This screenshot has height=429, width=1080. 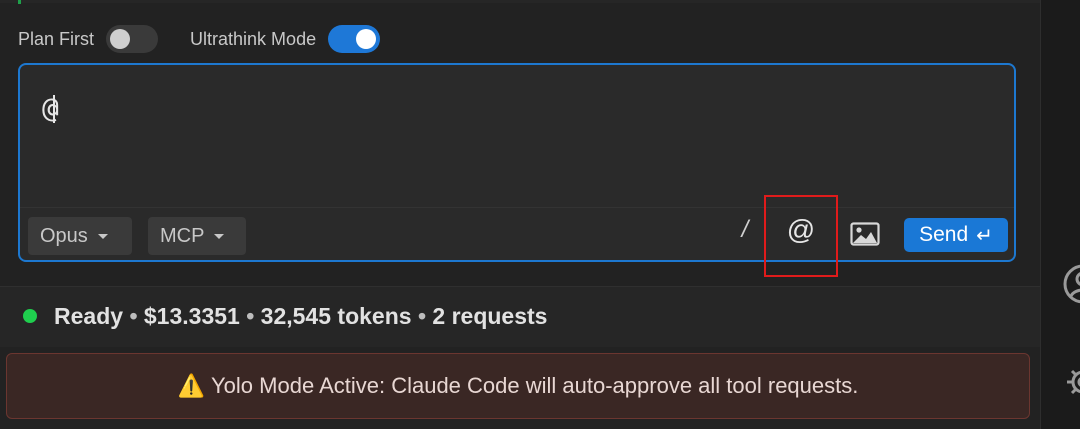 I want to click on image-icon, so click(x=865, y=234).